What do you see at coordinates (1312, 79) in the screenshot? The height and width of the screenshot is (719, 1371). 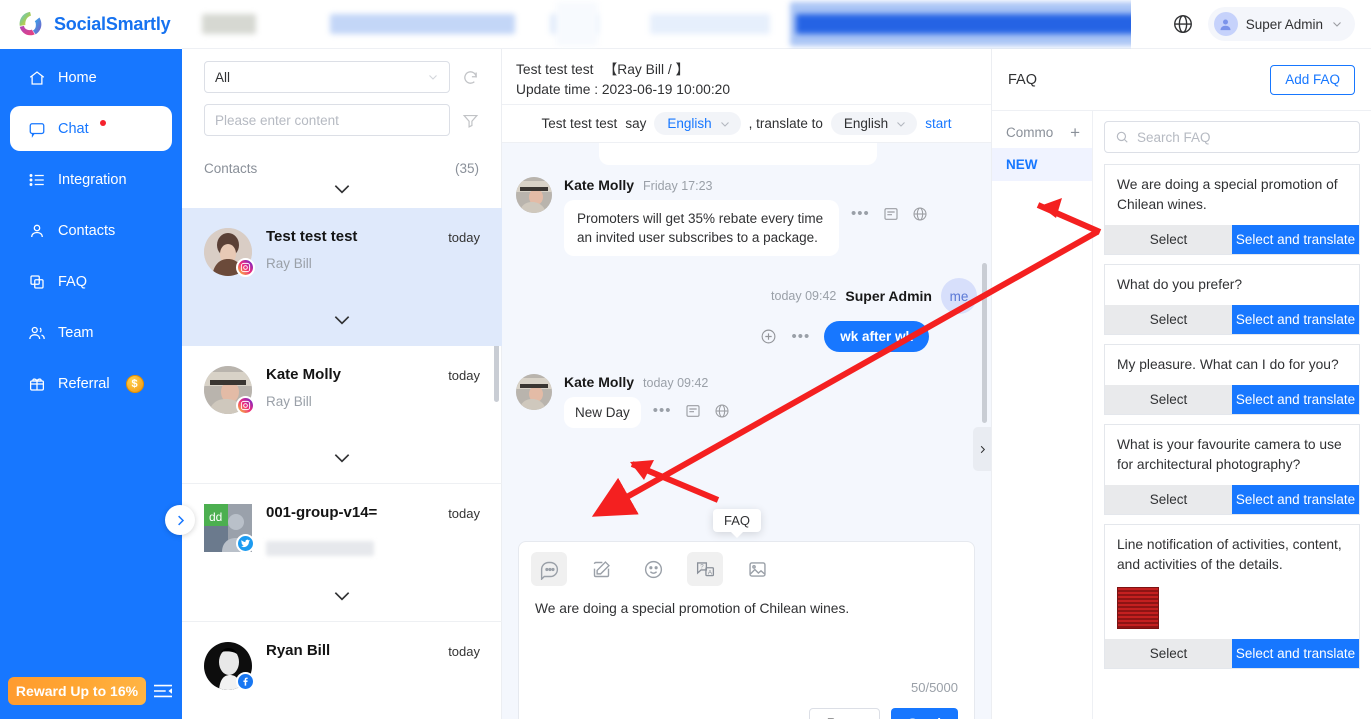 I see `add-faq-button: Add FAQ` at bounding box center [1312, 79].